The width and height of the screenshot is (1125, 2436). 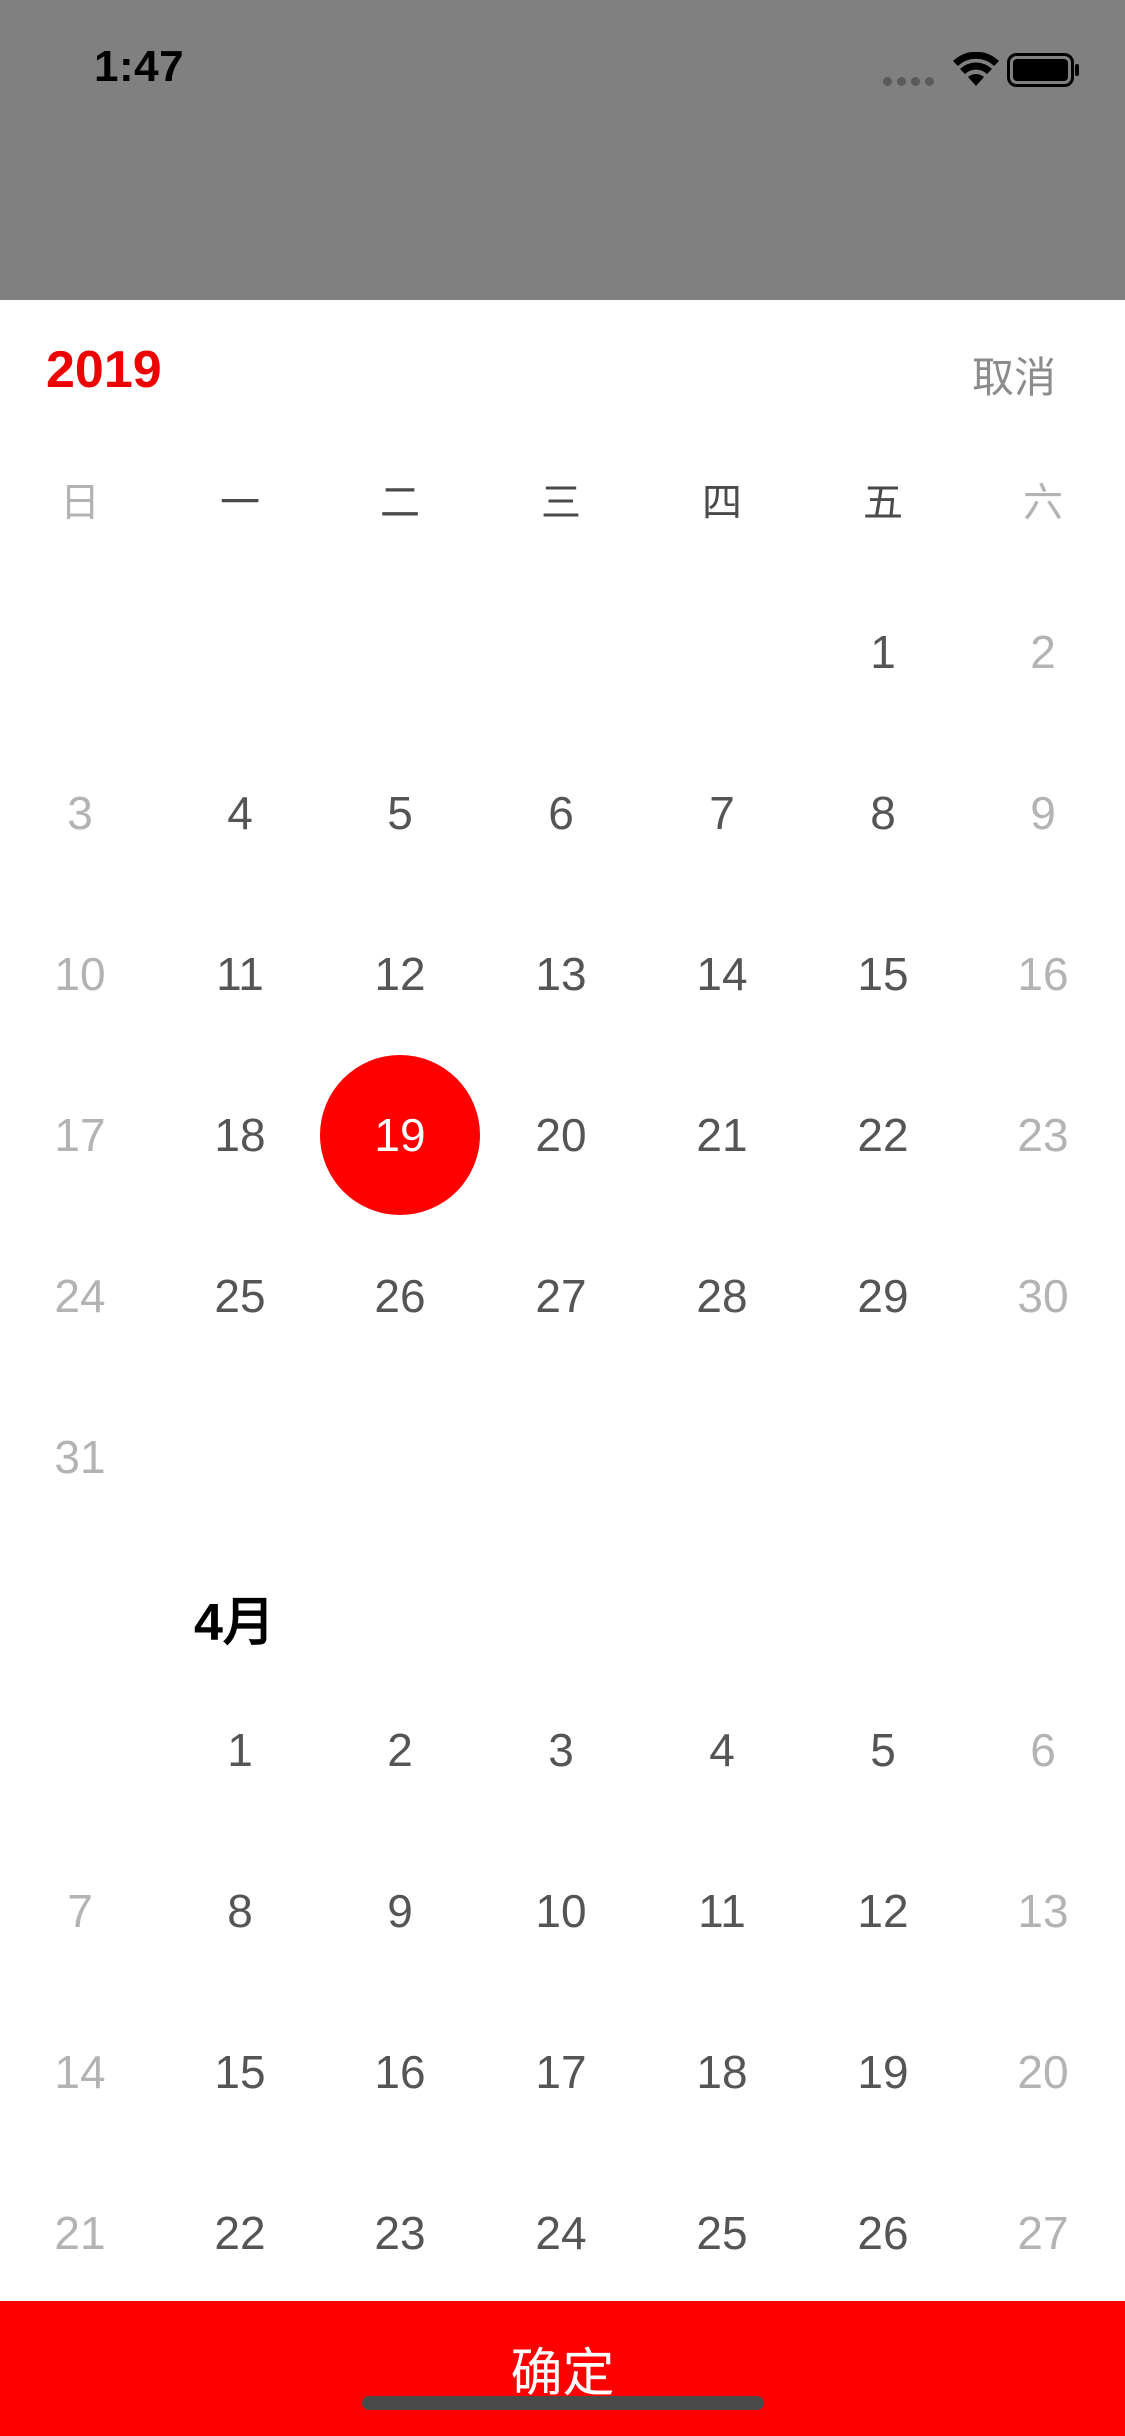 I want to click on day-number: 8, so click(x=240, y=1911).